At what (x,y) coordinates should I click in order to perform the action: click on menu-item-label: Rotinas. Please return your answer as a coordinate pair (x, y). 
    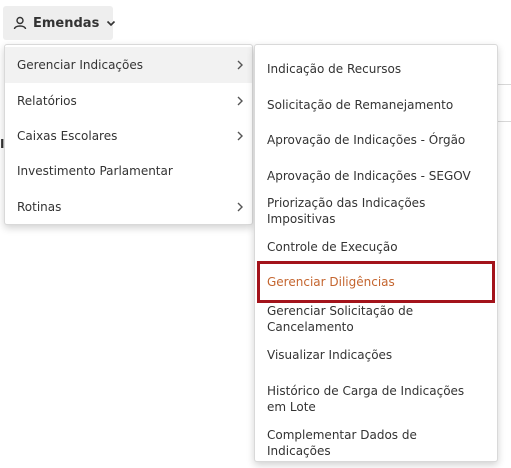
    Looking at the image, I should click on (39, 206).